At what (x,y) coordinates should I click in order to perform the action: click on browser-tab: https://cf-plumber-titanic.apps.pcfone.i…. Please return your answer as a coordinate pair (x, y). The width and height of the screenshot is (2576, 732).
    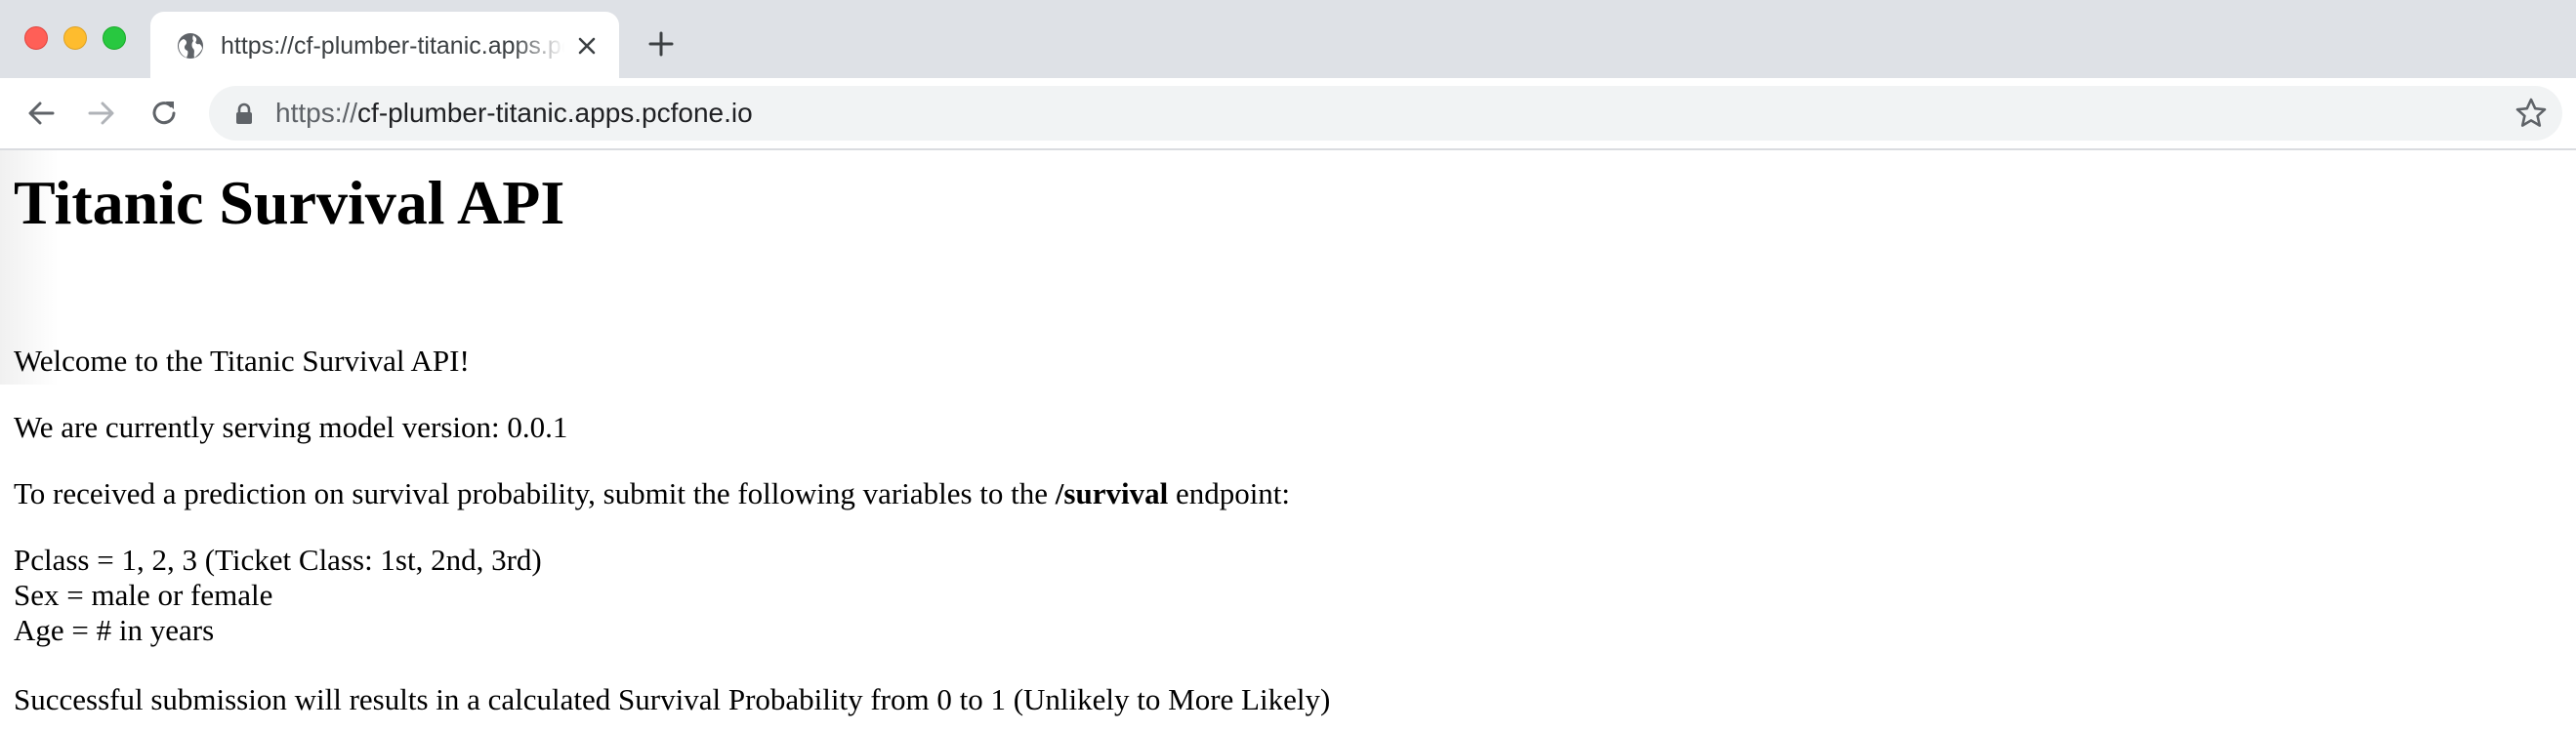
    Looking at the image, I should click on (384, 45).